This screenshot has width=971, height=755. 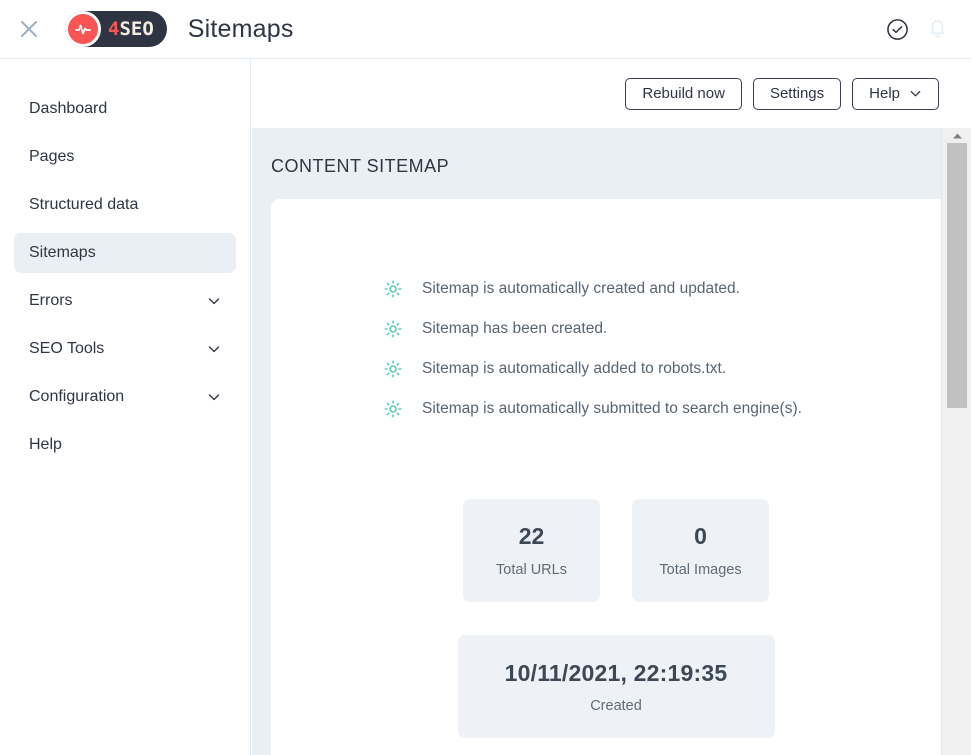 What do you see at coordinates (616, 672) in the screenshot?
I see `created-timestamp: 10/11/2021, 22:19:35` at bounding box center [616, 672].